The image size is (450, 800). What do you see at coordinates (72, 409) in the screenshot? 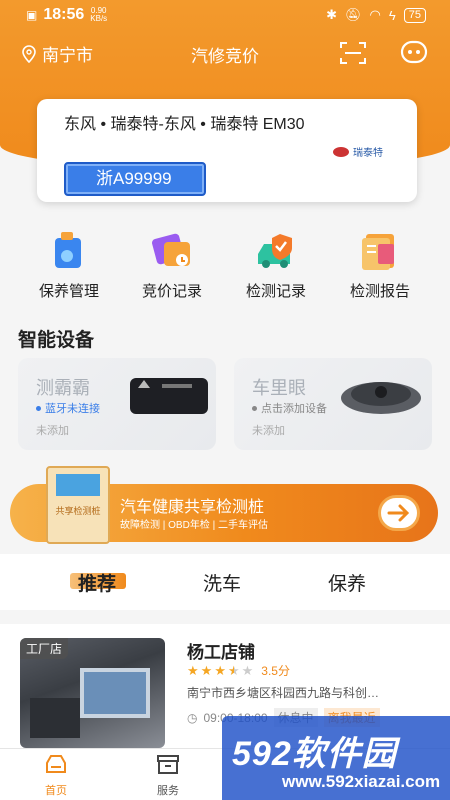
I see `device-status-text: 蓝牙未连接` at bounding box center [72, 409].